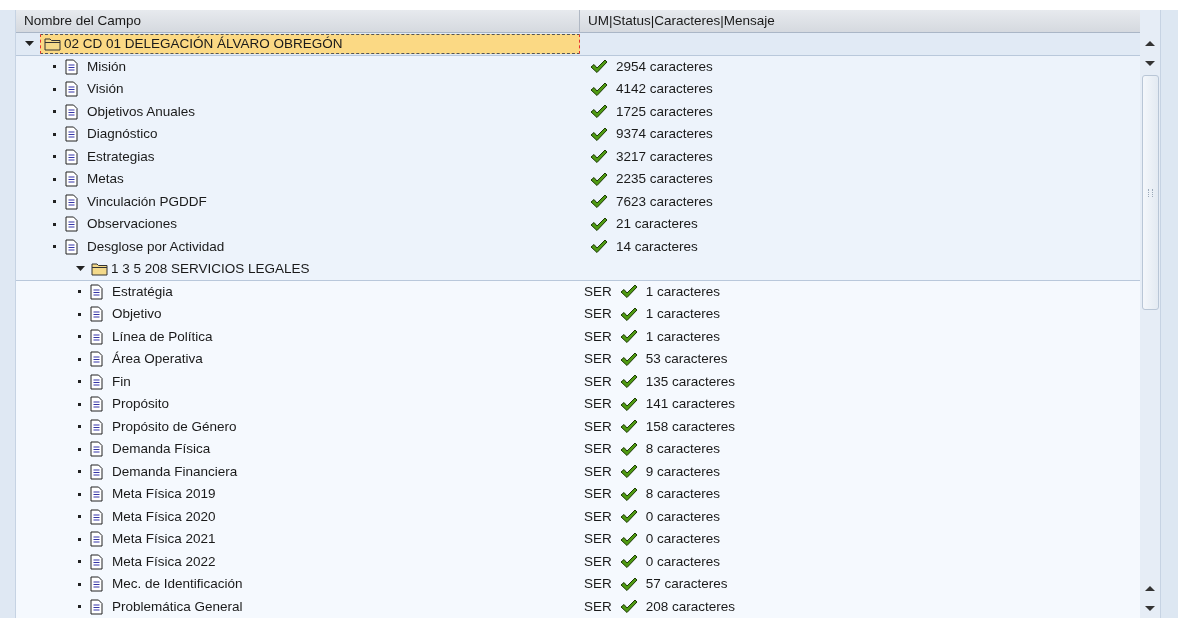  Describe the element at coordinates (105, 179) in the screenshot. I see `field-name: Metas` at that location.